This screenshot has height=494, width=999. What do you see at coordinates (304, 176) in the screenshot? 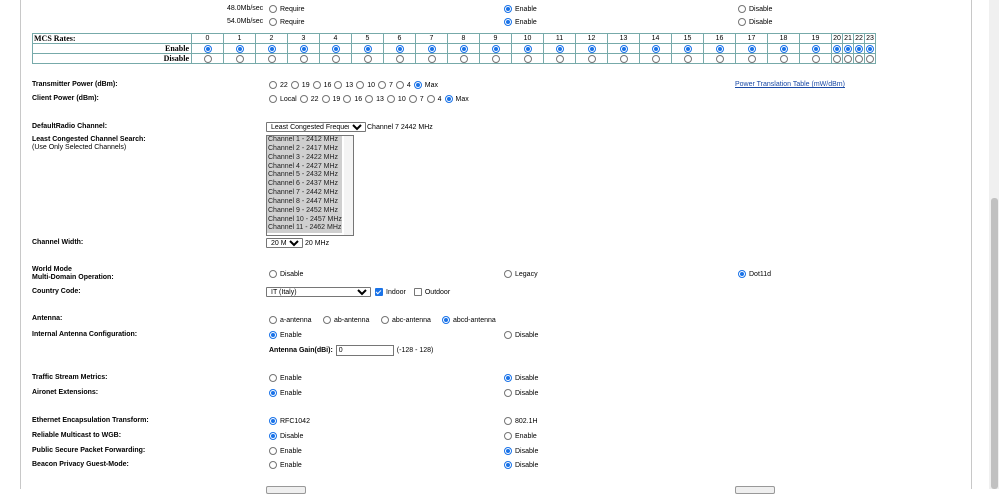
I see `channel-option: Channel 5 - 2432 MHz` at bounding box center [304, 176].